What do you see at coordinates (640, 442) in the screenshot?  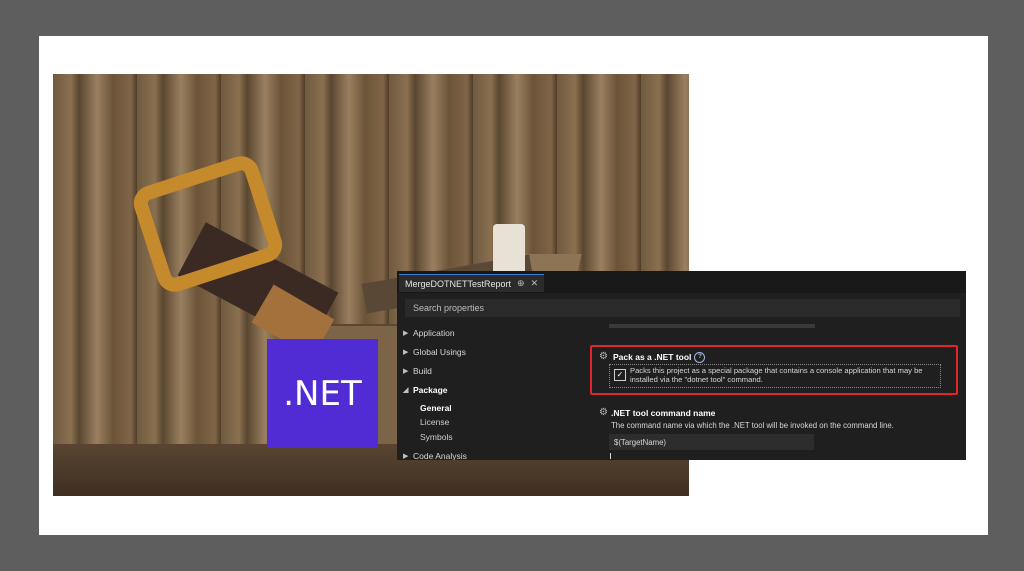 I see `command-name-value: $(TargetName)` at bounding box center [640, 442].